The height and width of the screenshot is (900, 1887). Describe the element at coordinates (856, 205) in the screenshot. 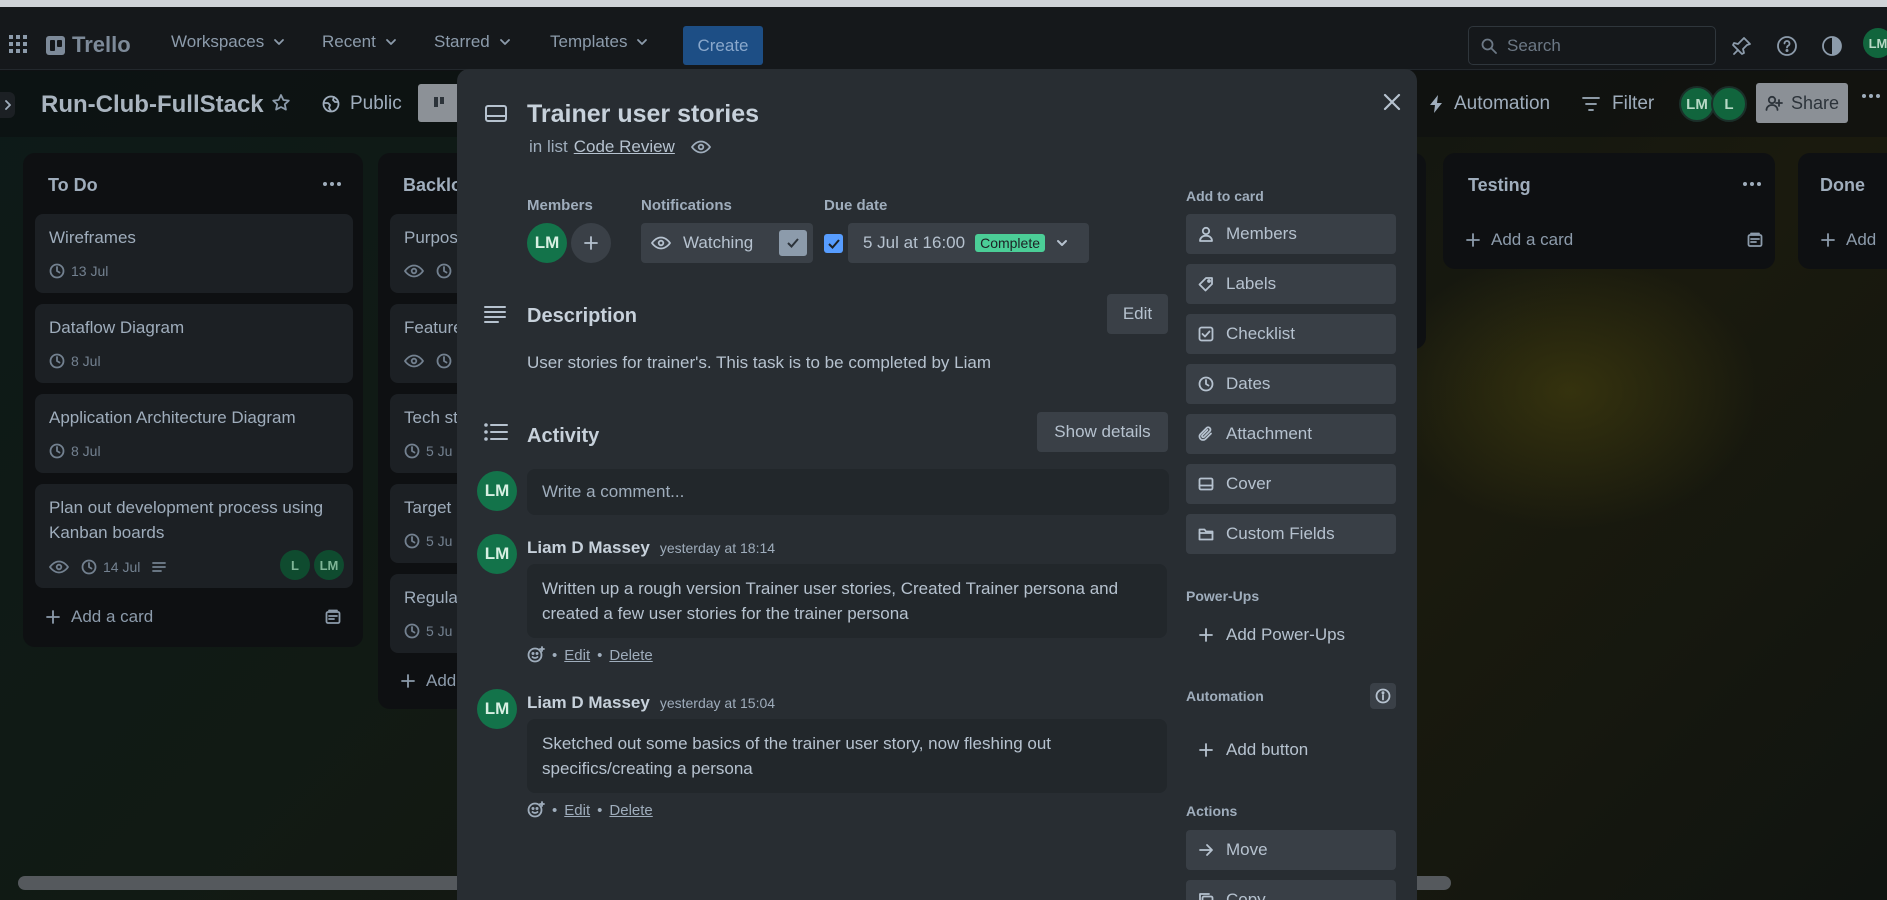

I see `due-date-label: Due date` at that location.